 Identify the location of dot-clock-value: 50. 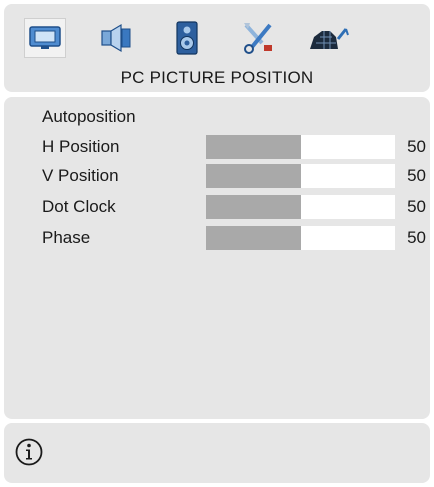
(416, 206).